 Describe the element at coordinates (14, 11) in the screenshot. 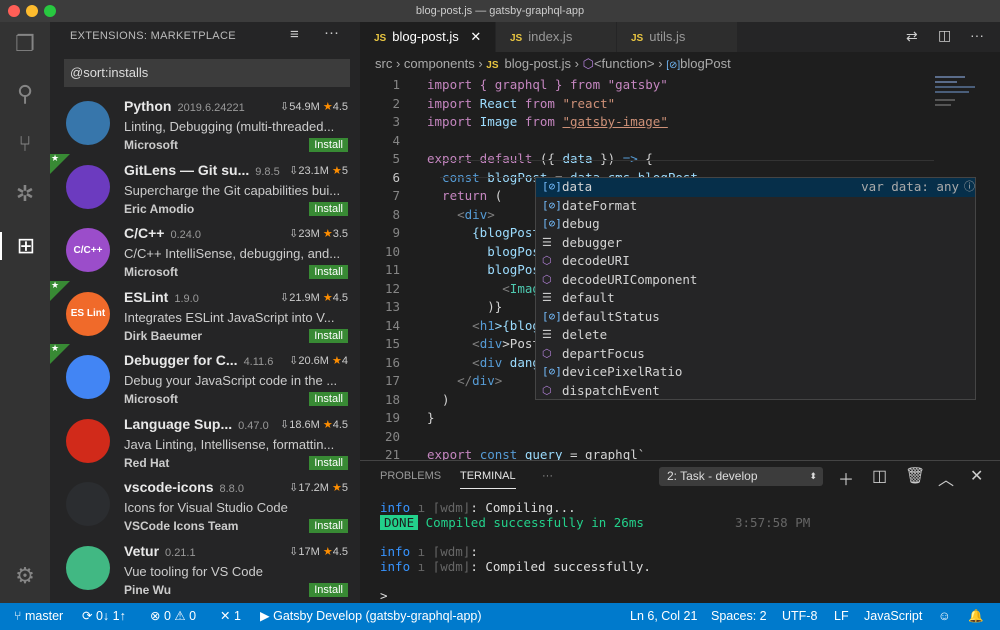

I see `close-window-button` at that location.